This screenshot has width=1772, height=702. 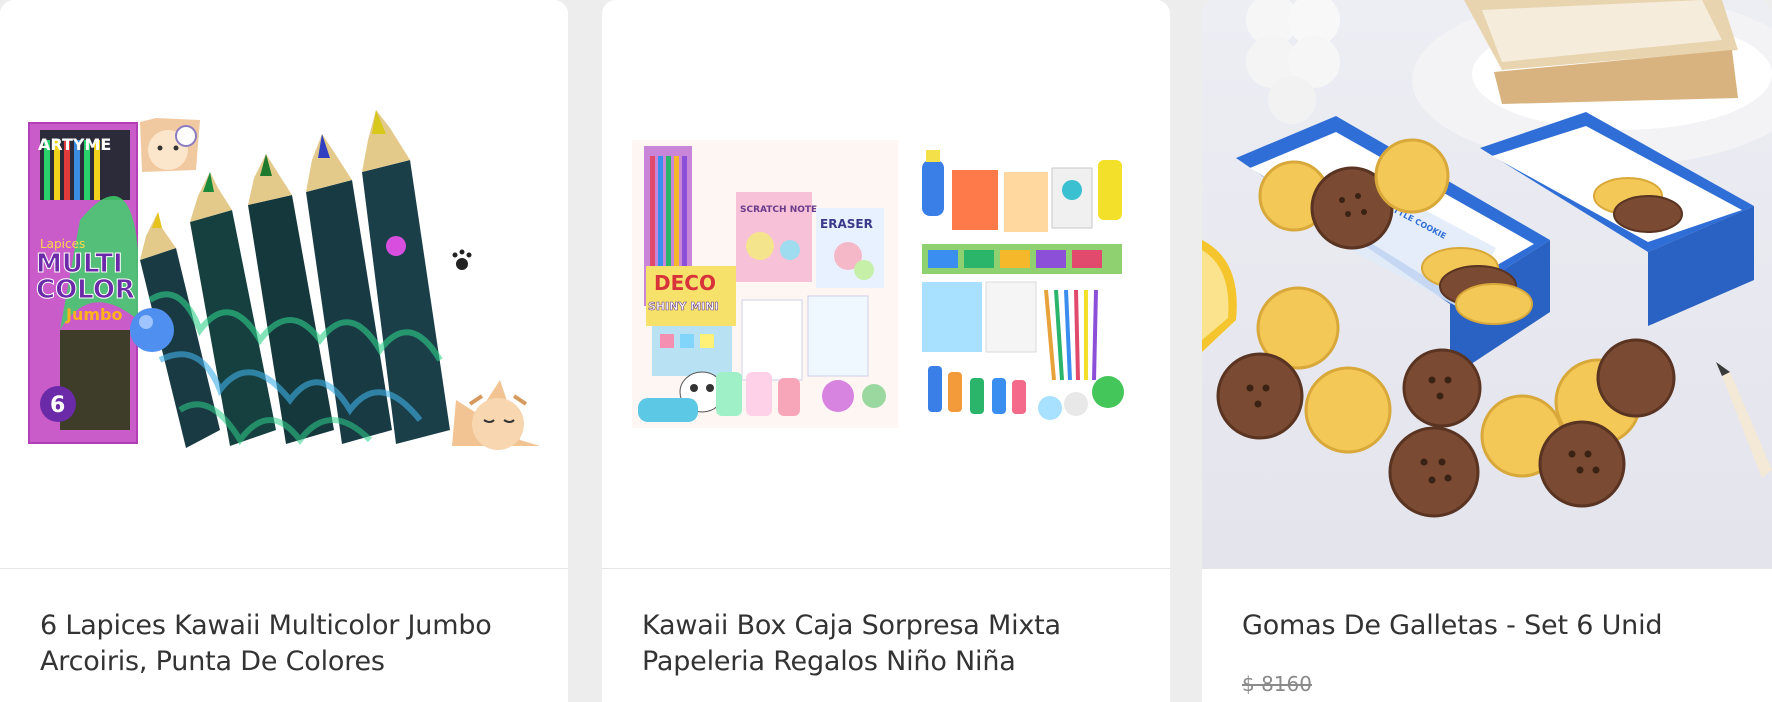 What do you see at coordinates (266, 625) in the screenshot?
I see `product-title-line: 6 Lapices Kawaii Multicolor Jumbo` at bounding box center [266, 625].